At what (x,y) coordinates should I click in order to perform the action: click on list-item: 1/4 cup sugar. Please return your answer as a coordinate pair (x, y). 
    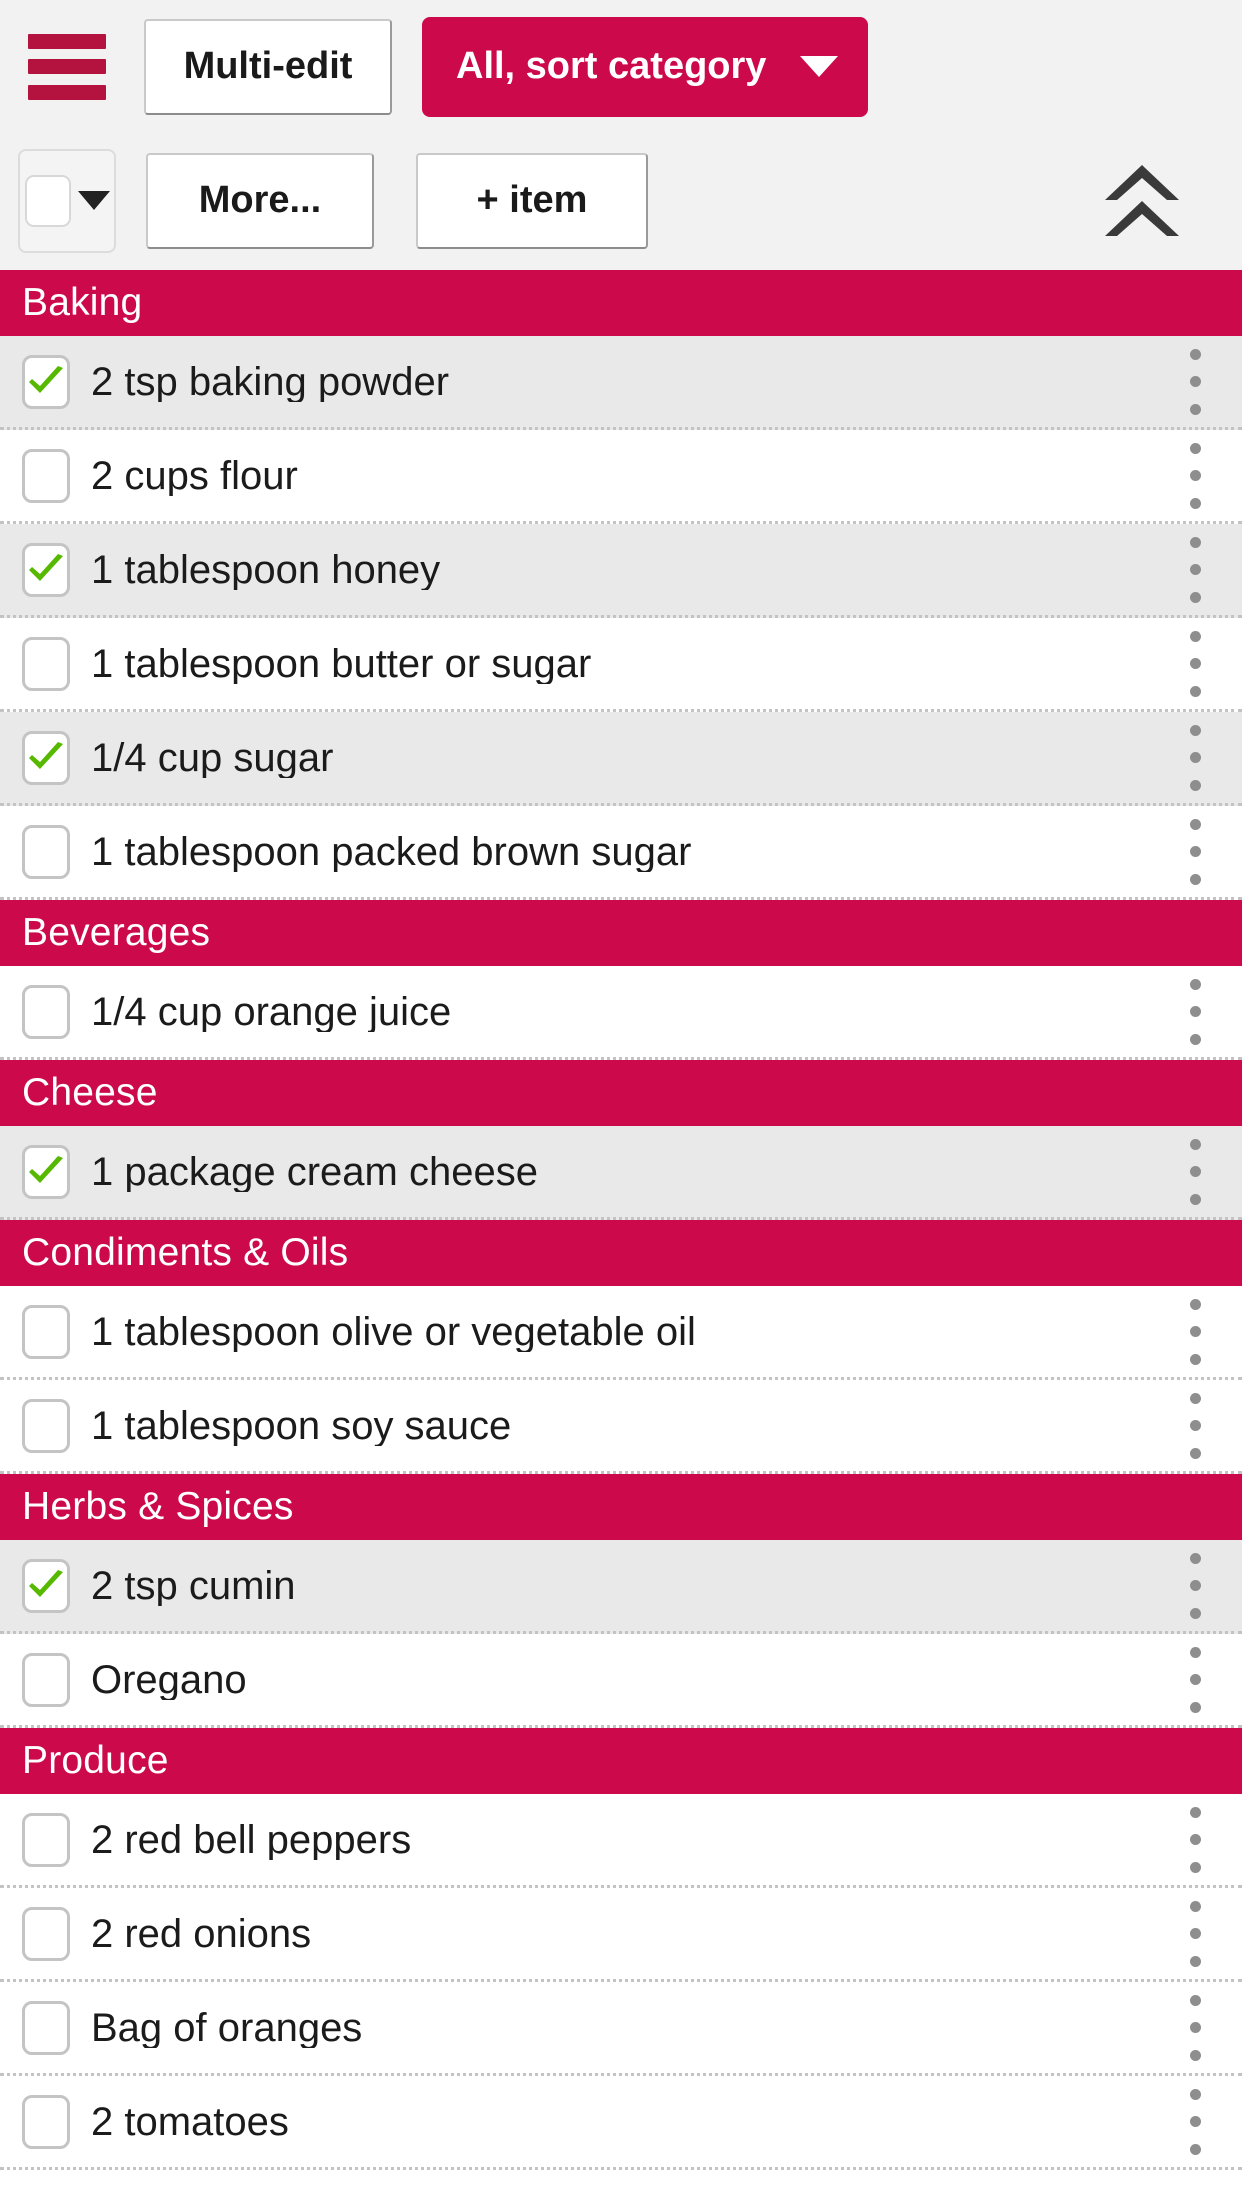
    Looking at the image, I should click on (621, 759).